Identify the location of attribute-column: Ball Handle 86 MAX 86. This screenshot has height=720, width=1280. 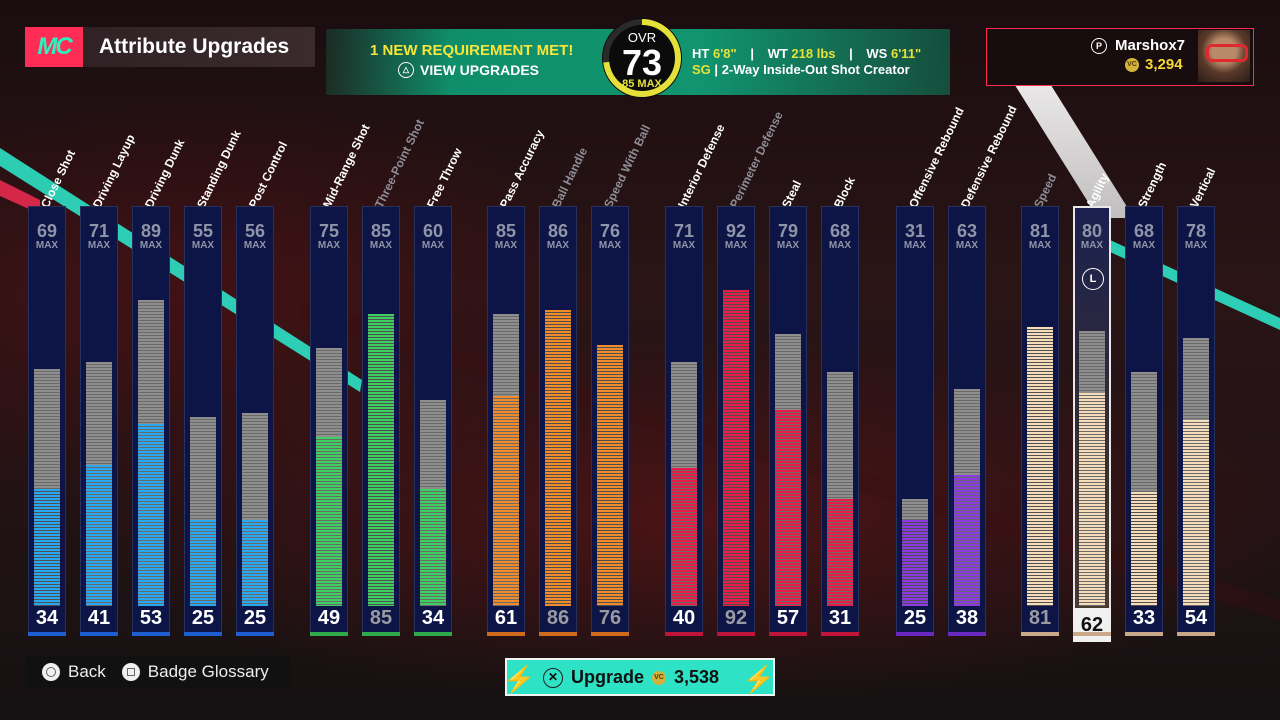
(564, 390).